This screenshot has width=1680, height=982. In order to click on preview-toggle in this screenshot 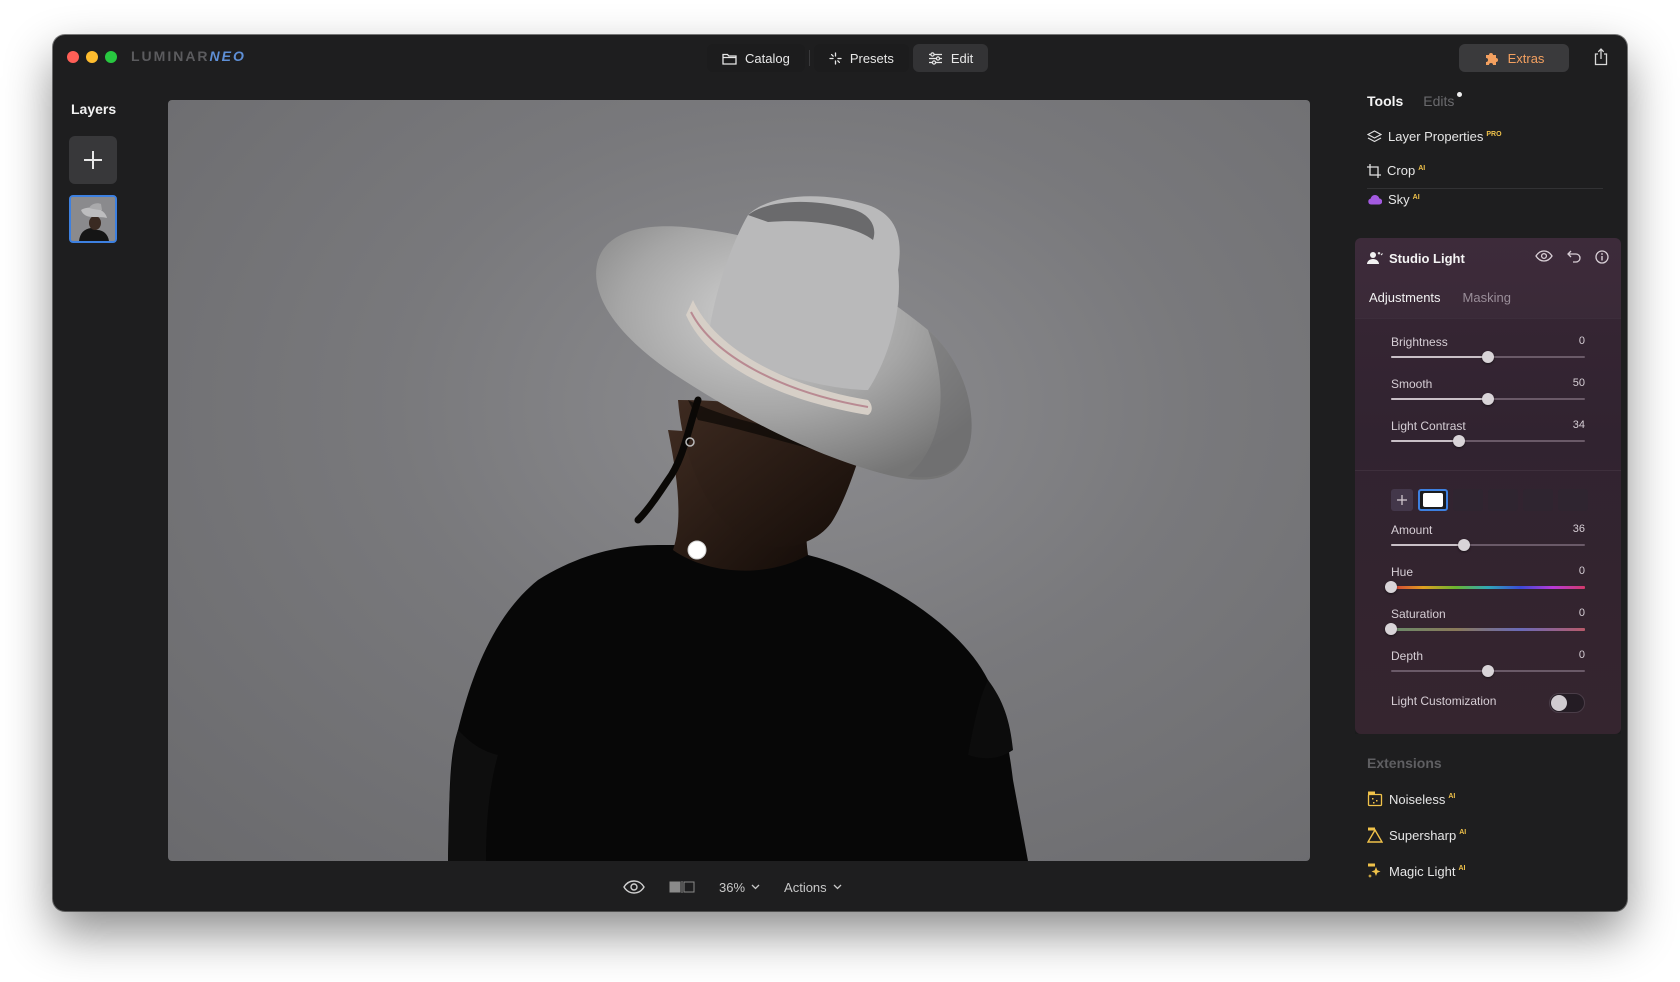, I will do `click(634, 887)`.